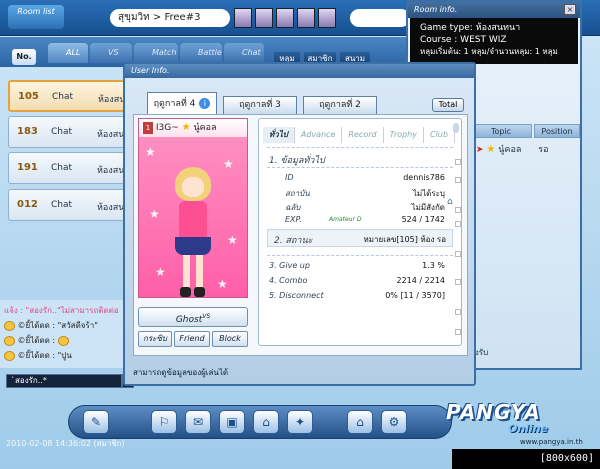 The width and height of the screenshot is (600, 469). I want to click on stat-row-institute: สถาบัน ไม่ได้ระบุ, so click(365, 193).